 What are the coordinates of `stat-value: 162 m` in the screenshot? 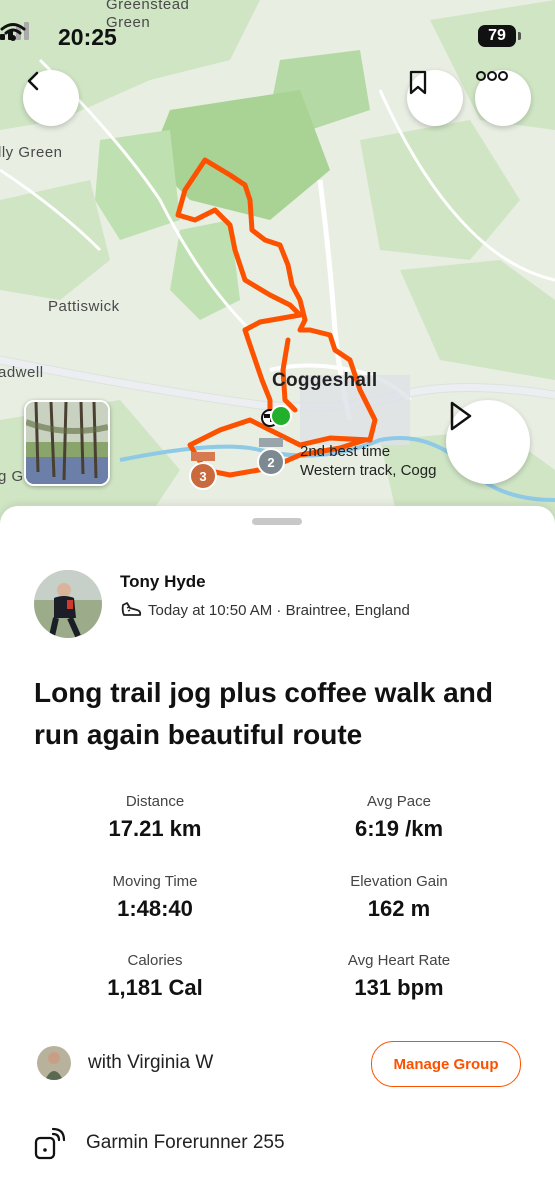 It's located at (399, 908).